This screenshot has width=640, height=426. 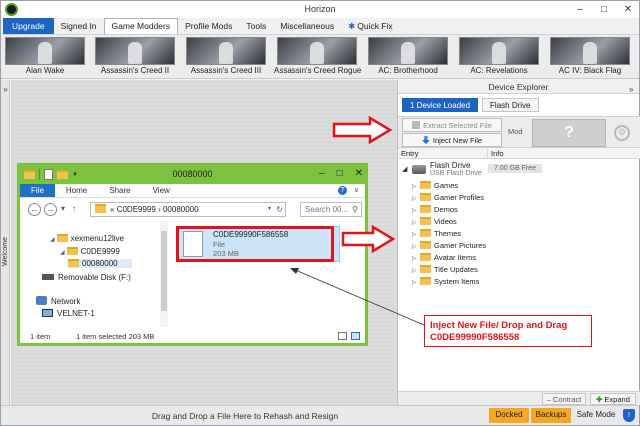 I want to click on address-segment-code: C0DE9999, so click(x=136, y=209).